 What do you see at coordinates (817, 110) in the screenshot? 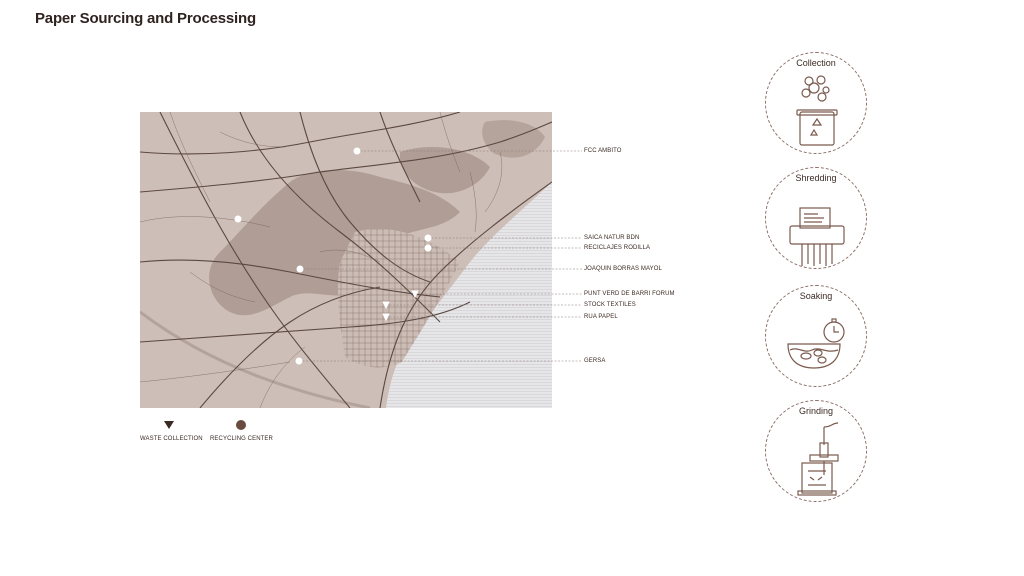
I see `recycle-bin-icon` at bounding box center [817, 110].